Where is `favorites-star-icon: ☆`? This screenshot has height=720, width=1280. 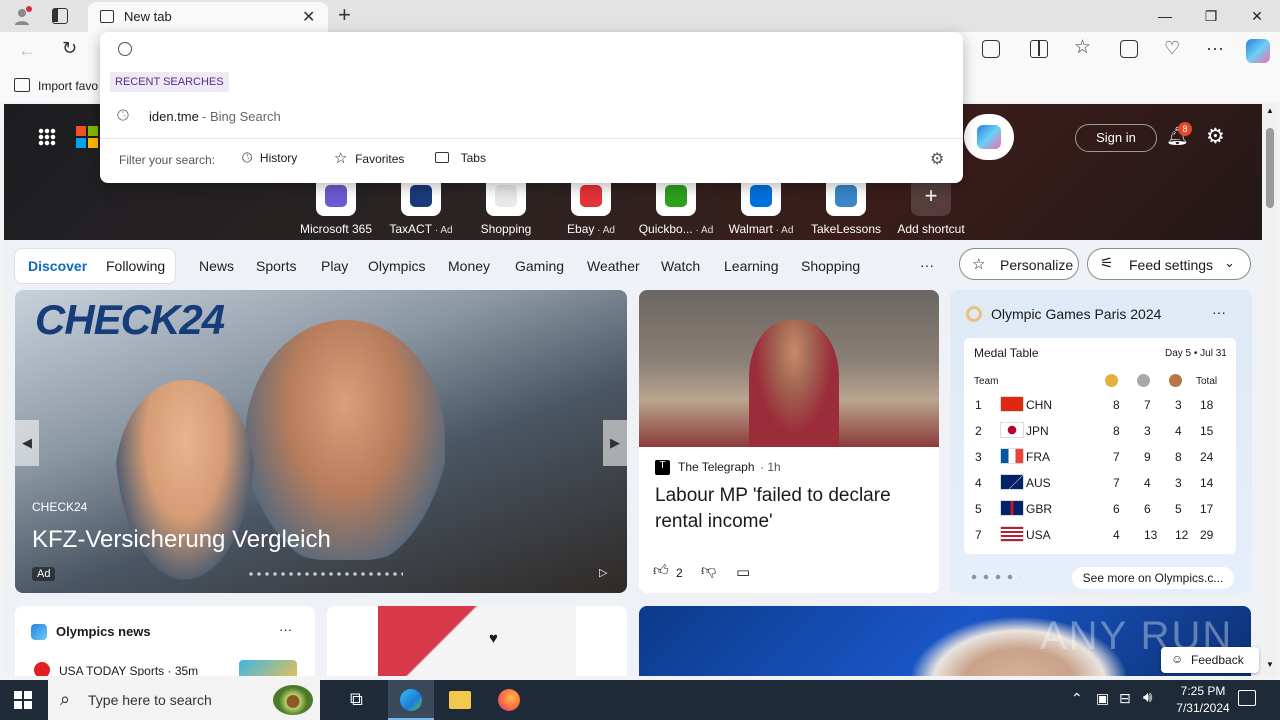 favorites-star-icon: ☆ is located at coordinates (1082, 47).